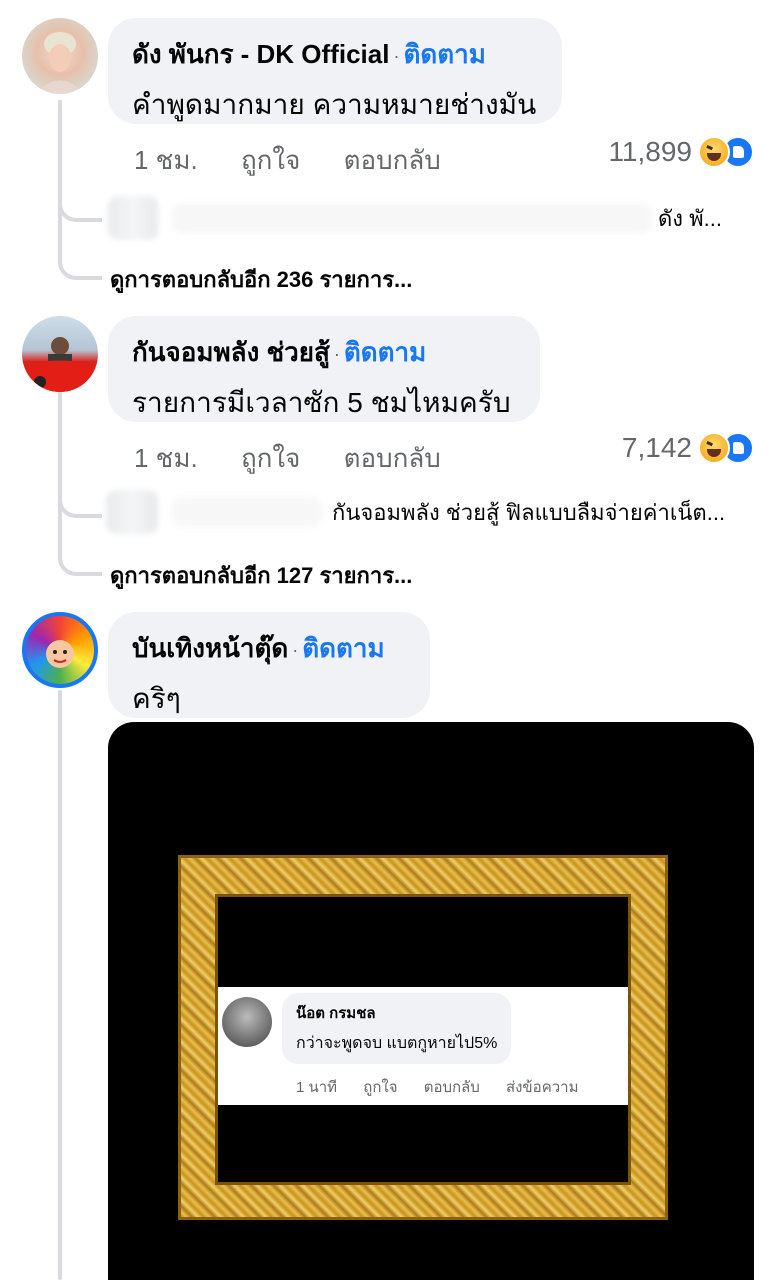 The height and width of the screenshot is (1280, 776). I want to click on reaction-summary: 7,142, so click(688, 448).